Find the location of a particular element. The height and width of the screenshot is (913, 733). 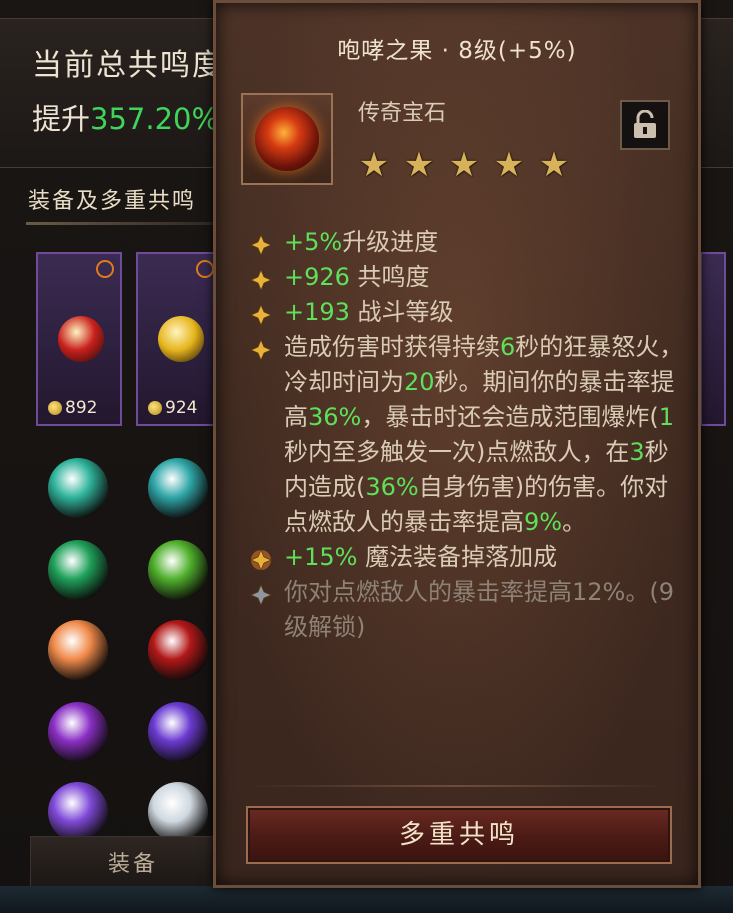

effect-text: 魔法装备掉落加成 is located at coordinates (457, 557).